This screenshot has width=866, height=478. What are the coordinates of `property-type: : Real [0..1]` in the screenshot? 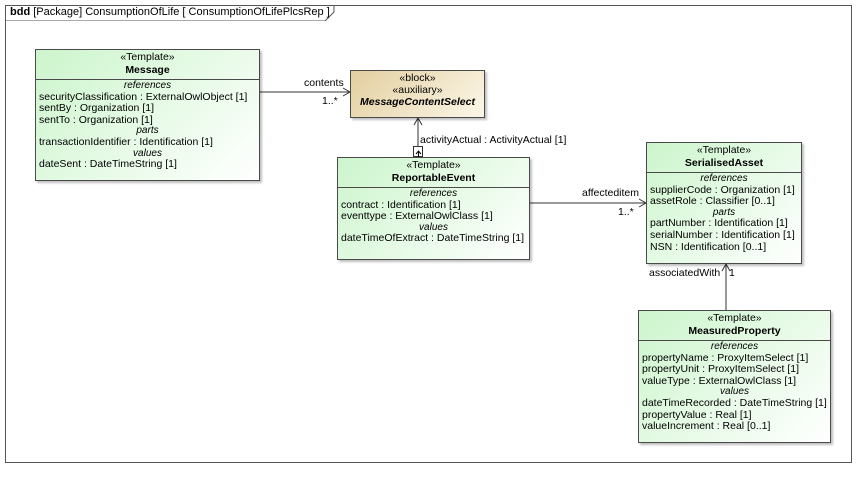 It's located at (742, 426).